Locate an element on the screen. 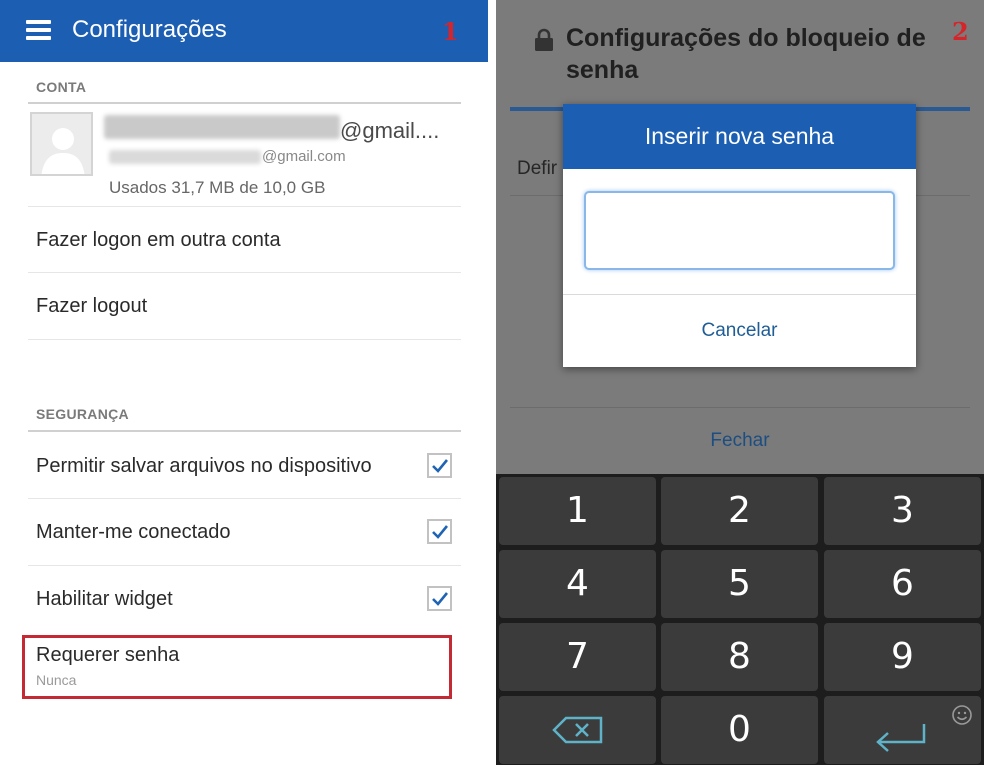 This screenshot has height=765, width=984. key-4: 4 is located at coordinates (577, 584).